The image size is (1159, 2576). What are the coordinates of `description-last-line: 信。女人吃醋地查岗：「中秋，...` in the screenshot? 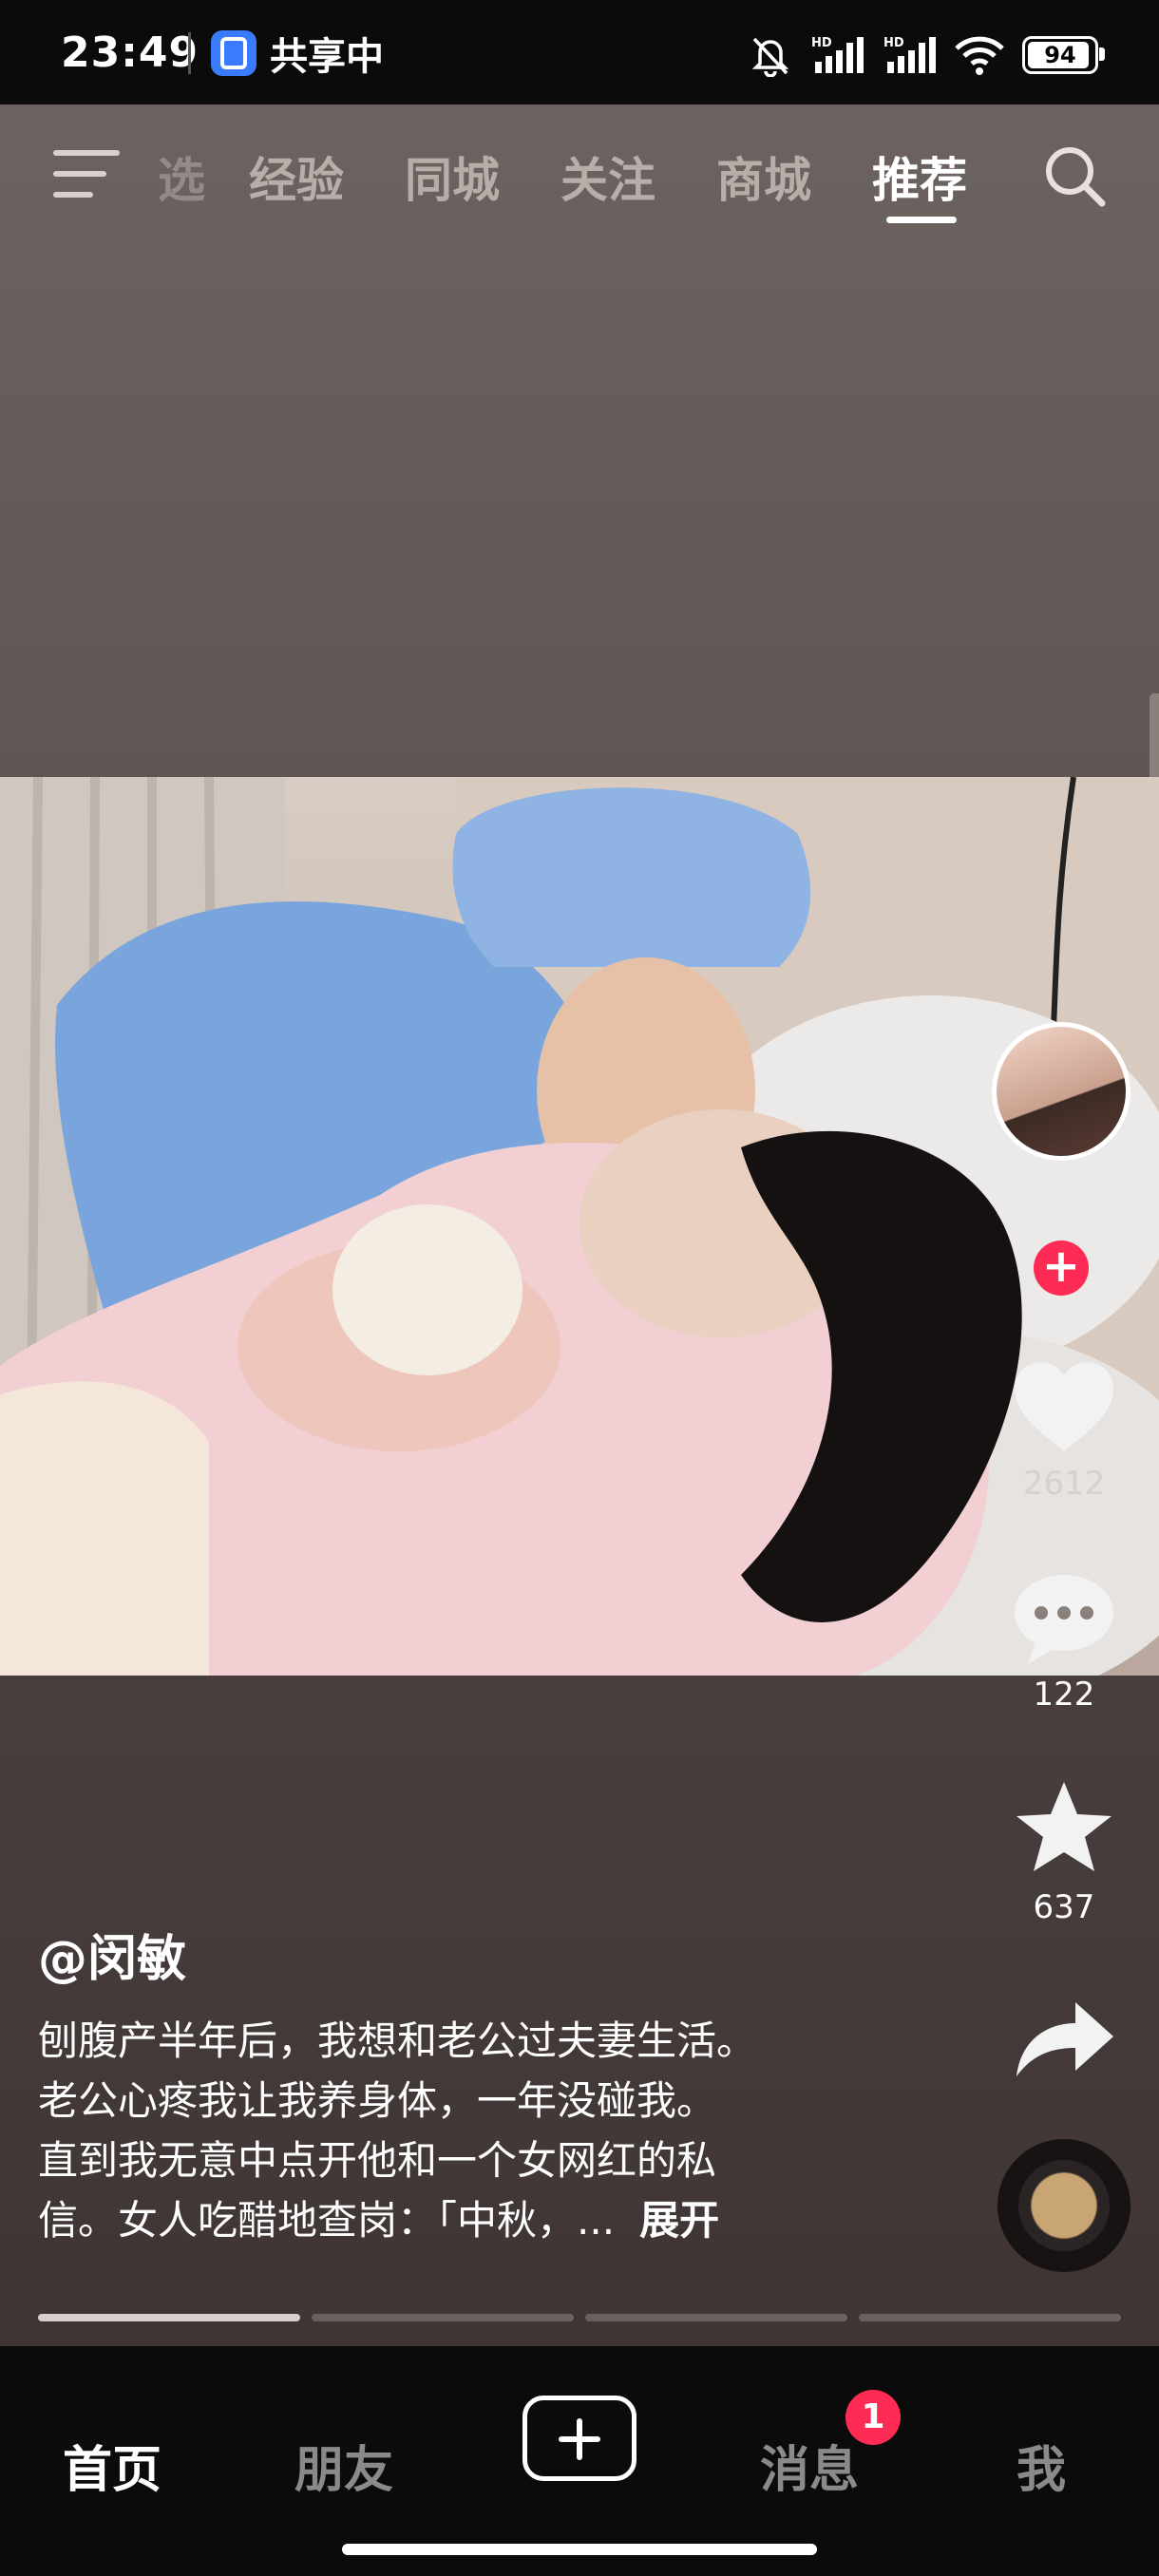 It's located at (327, 2220).